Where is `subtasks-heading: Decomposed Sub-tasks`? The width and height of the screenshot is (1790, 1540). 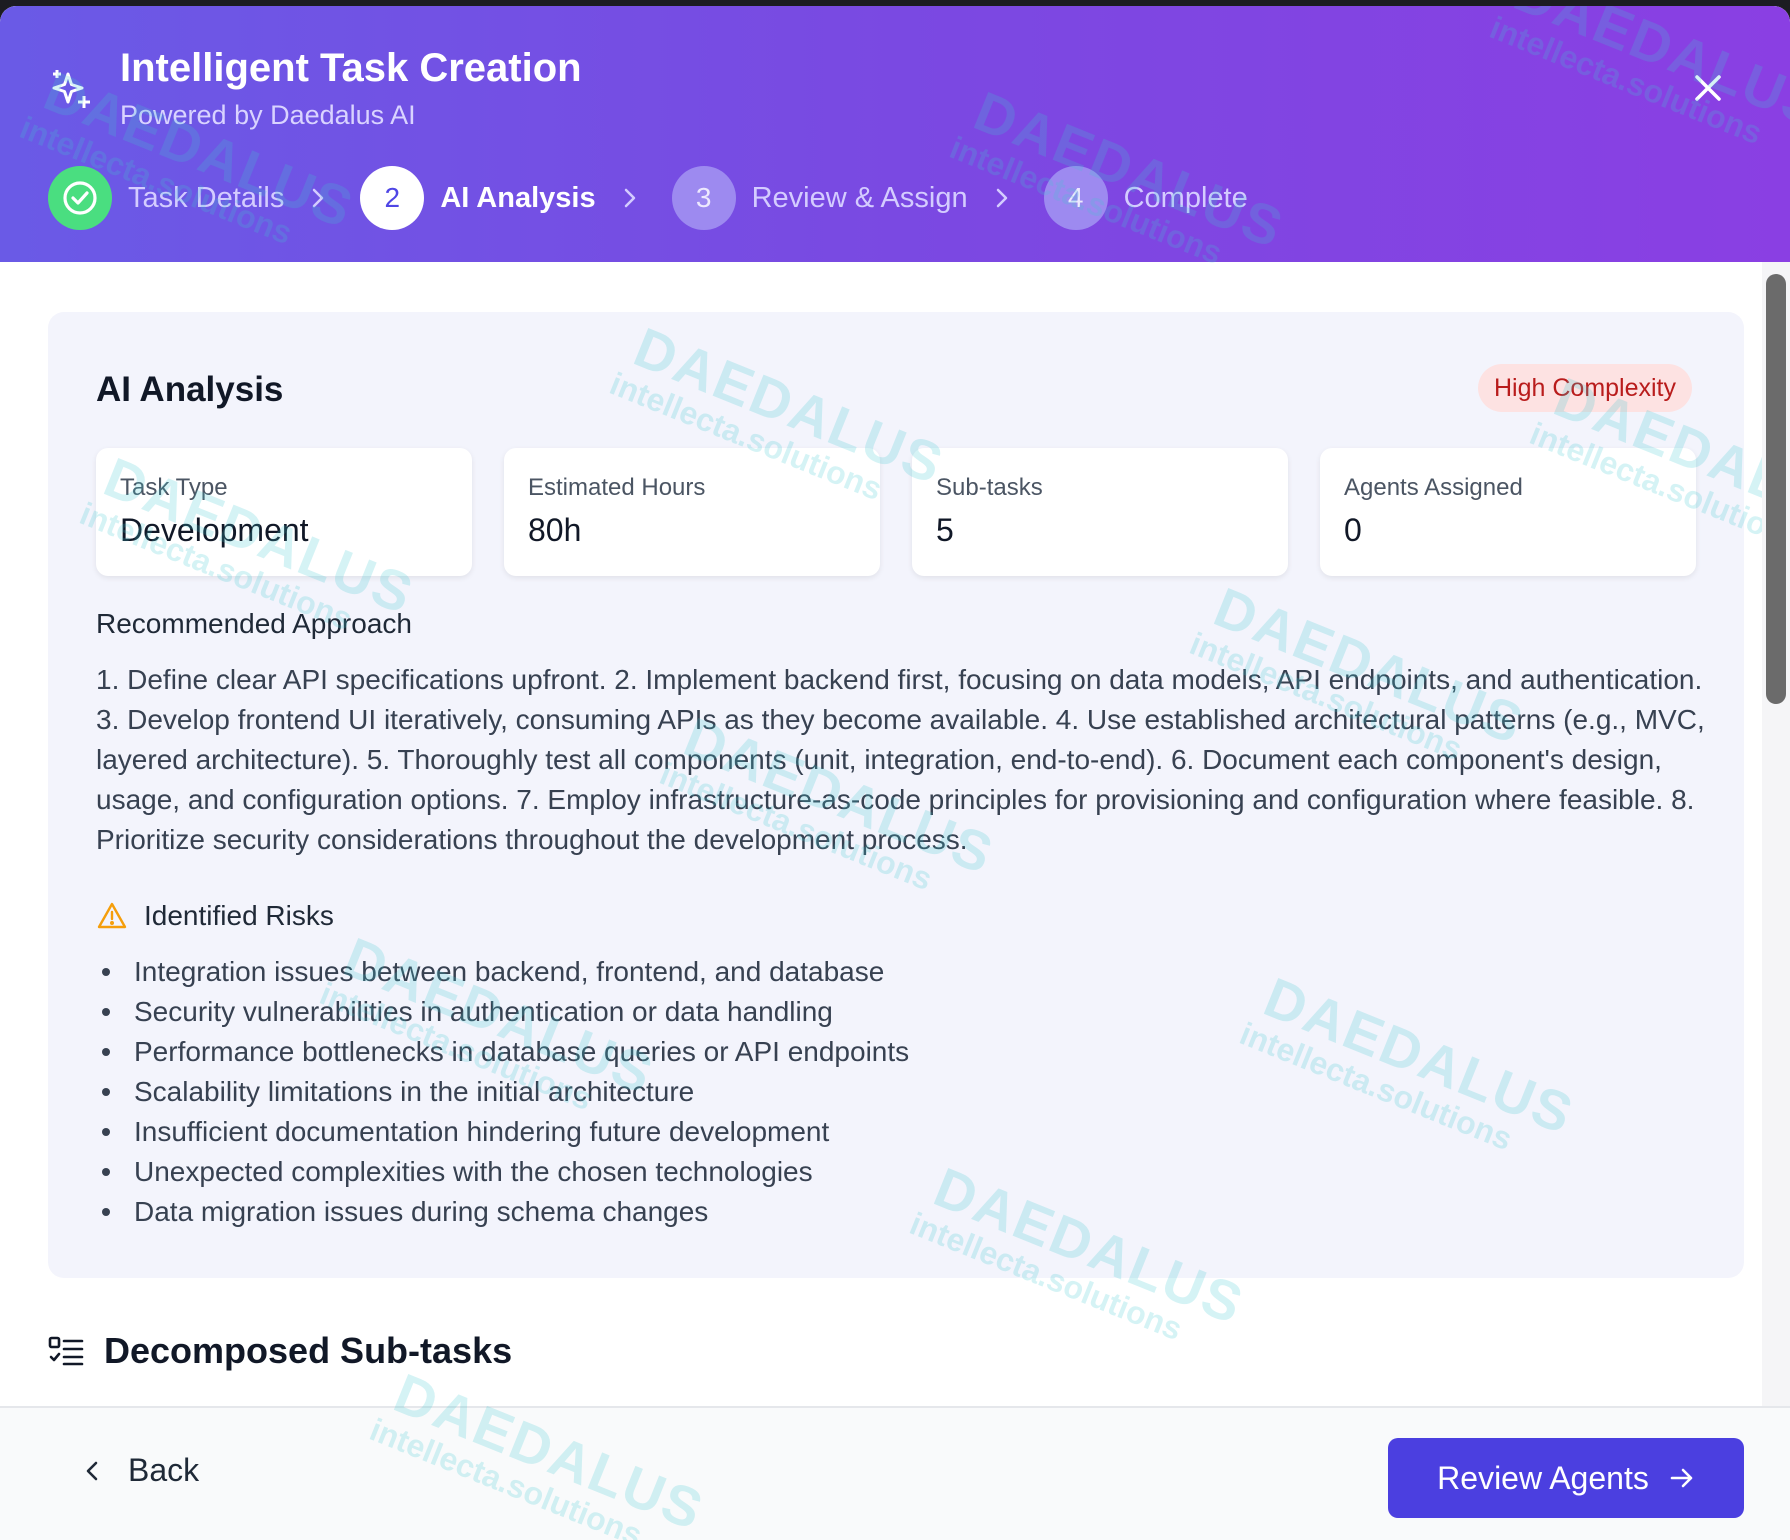
subtasks-heading: Decomposed Sub-tasks is located at coordinates (280, 1351).